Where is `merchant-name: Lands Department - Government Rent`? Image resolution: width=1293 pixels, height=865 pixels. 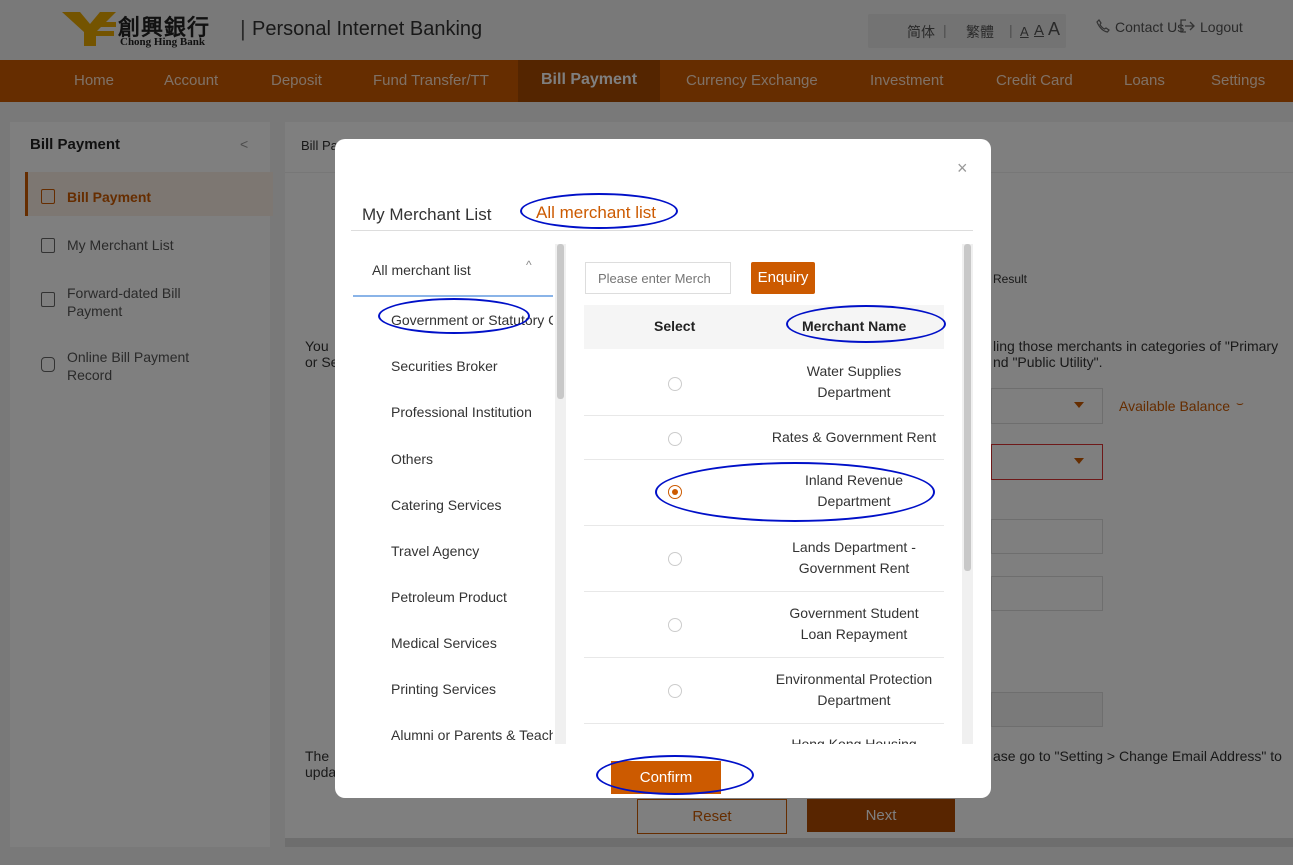
merchant-name: Lands Department - Government Rent is located at coordinates (854, 558).